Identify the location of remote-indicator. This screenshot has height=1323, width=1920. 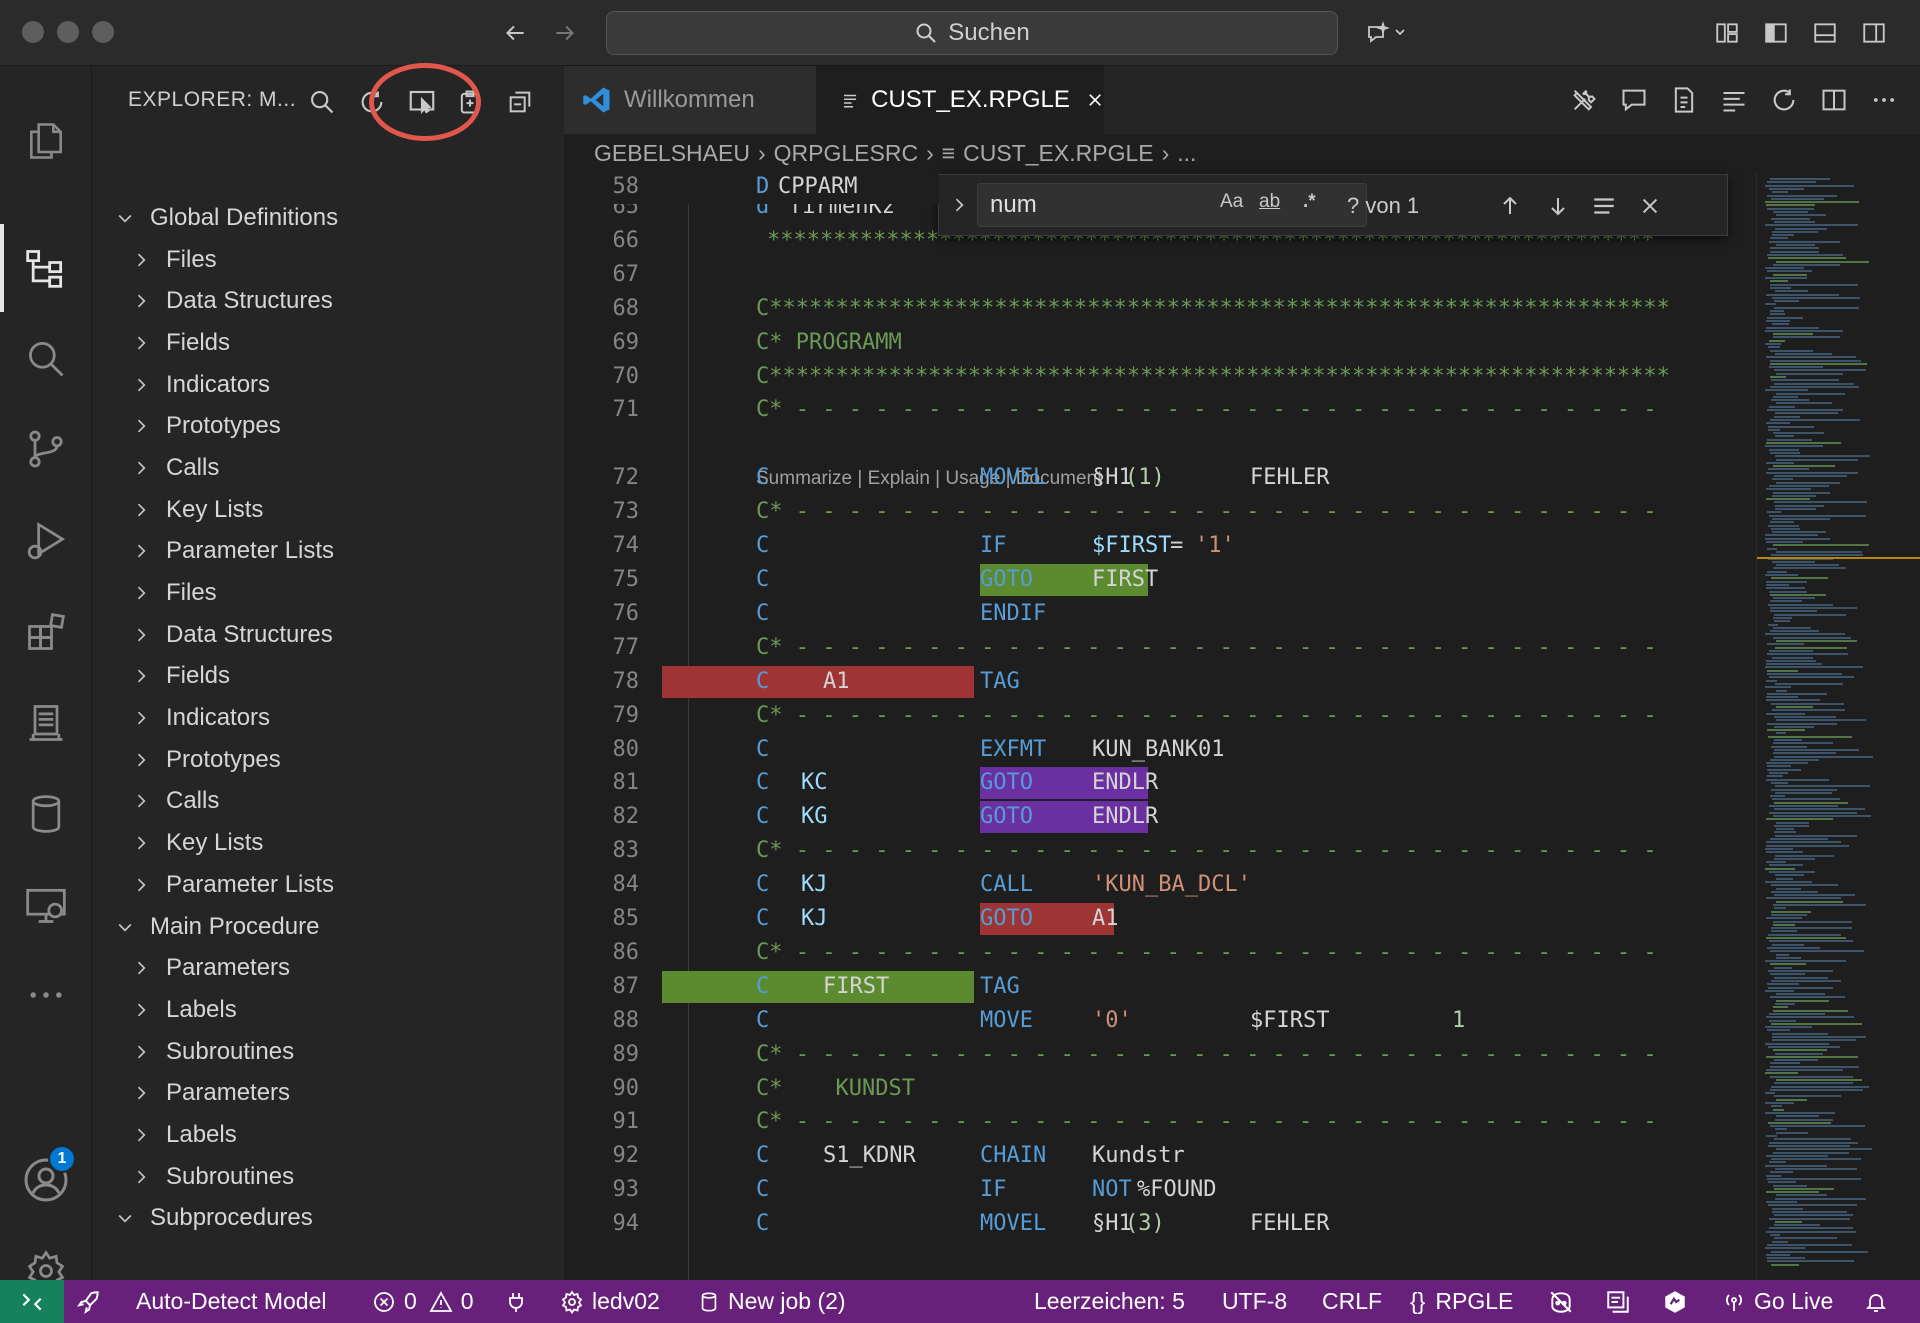
(32, 1301).